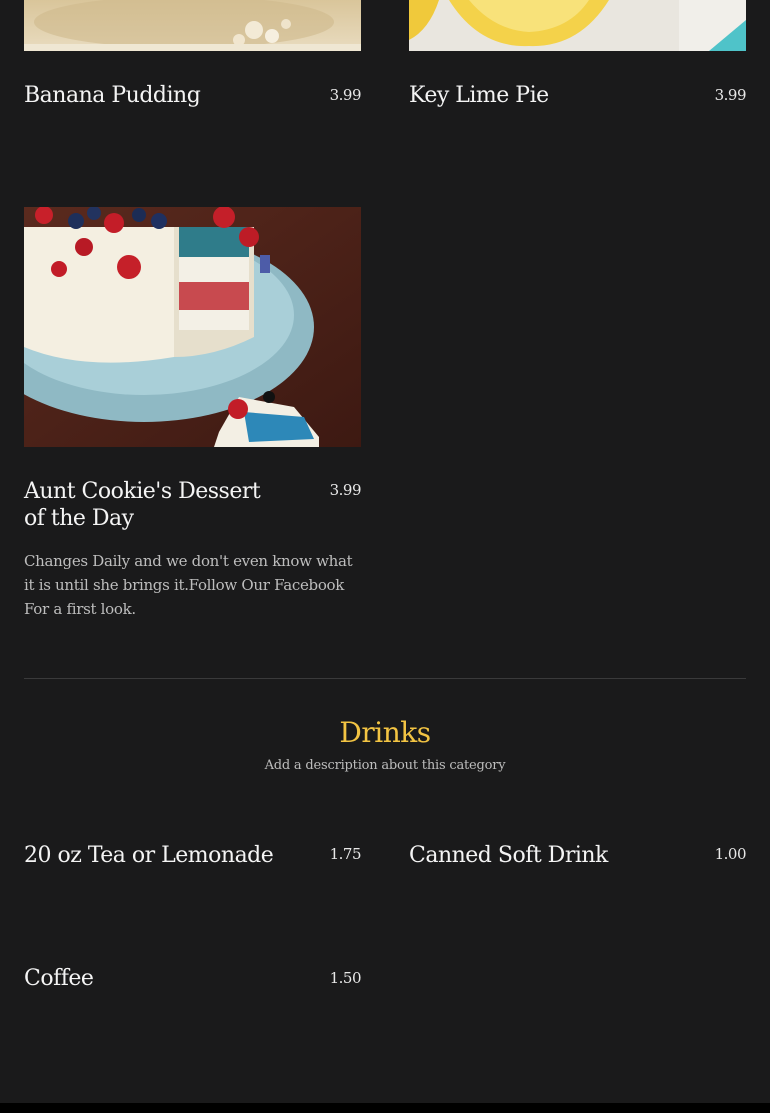 This screenshot has height=1113, width=770. Describe the element at coordinates (385, 732) in the screenshot. I see `category-title: Drinks` at that location.